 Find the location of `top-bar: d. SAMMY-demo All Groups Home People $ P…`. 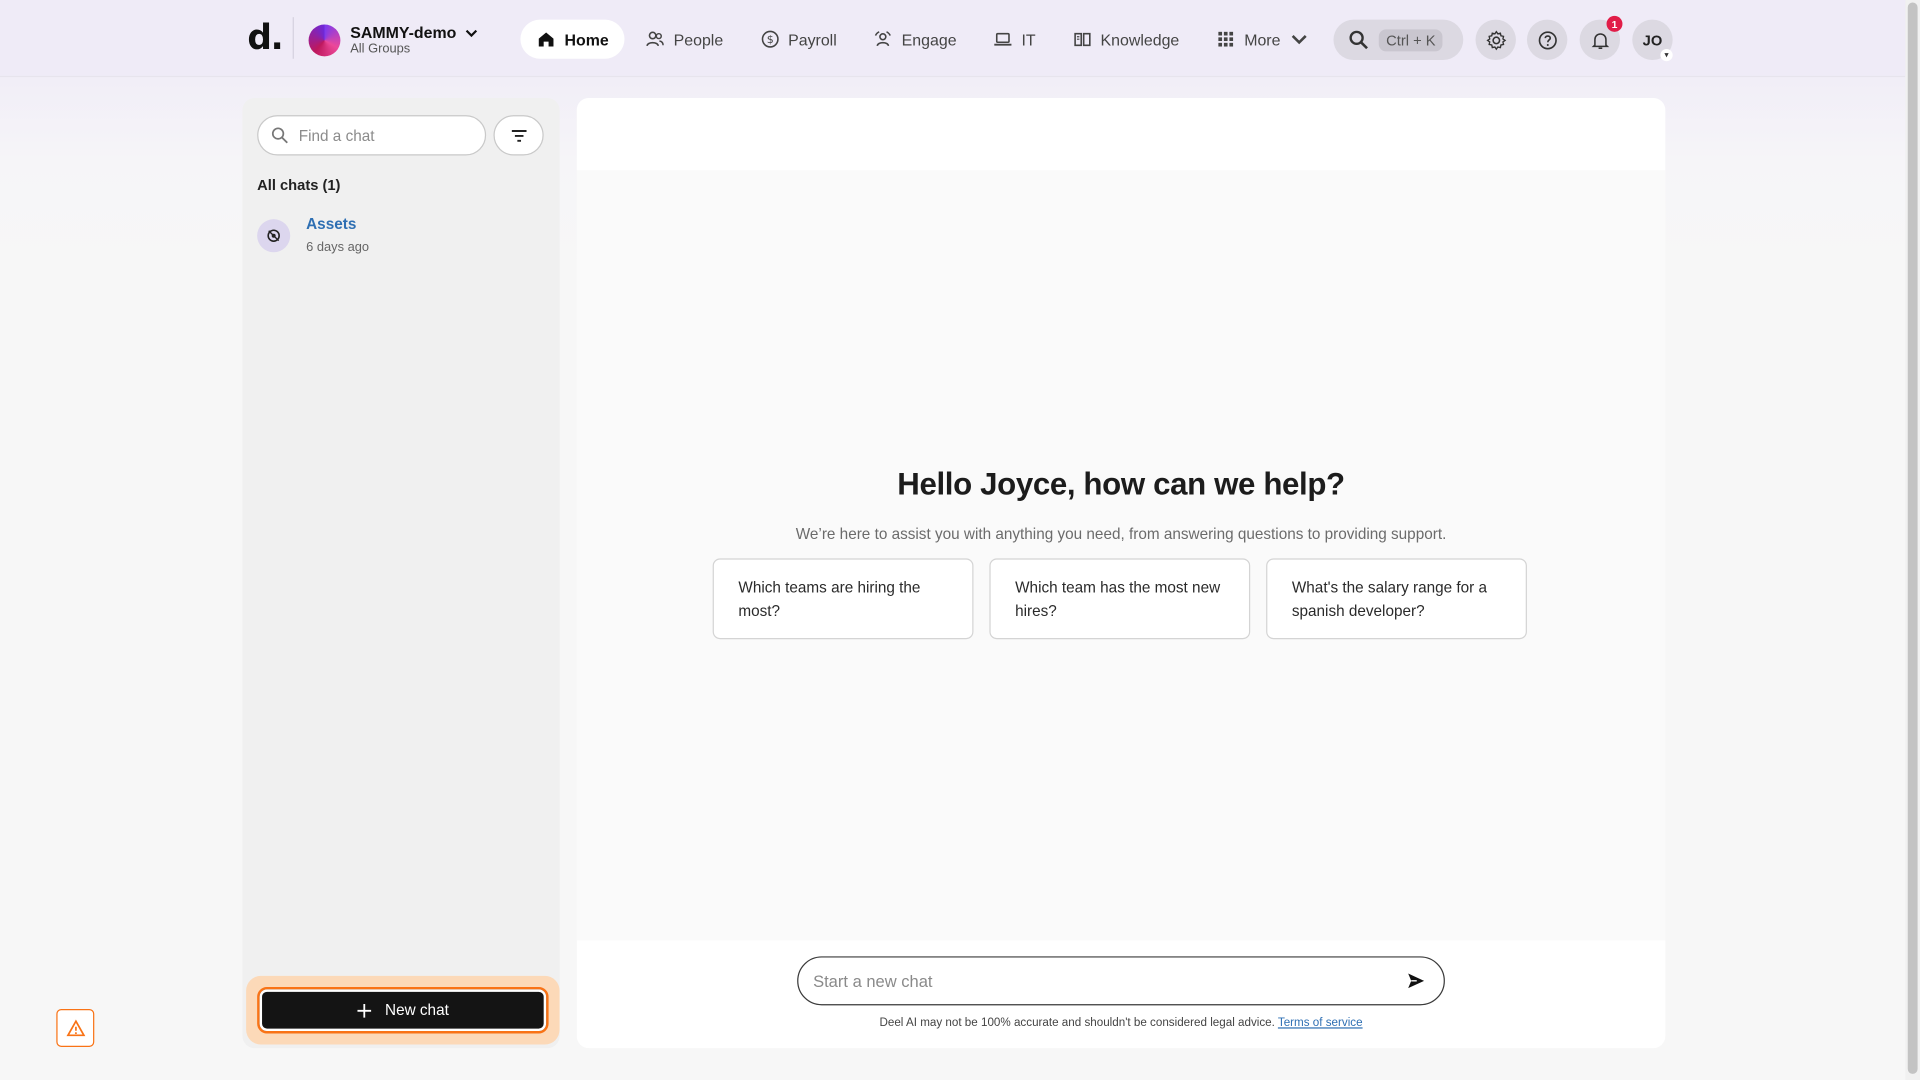

top-bar: d. SAMMY-demo All Groups Home People $ P… is located at coordinates (953, 38).